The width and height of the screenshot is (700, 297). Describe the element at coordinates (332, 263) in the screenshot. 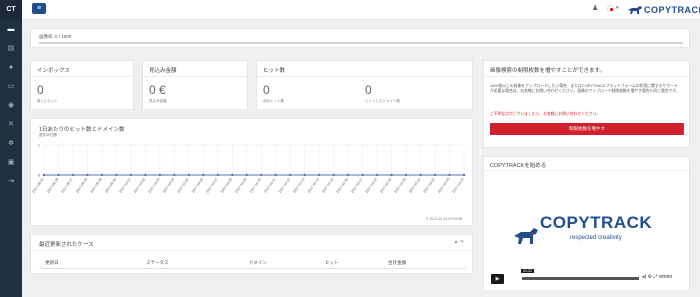

I see `column-header-hits: ヒット` at that location.